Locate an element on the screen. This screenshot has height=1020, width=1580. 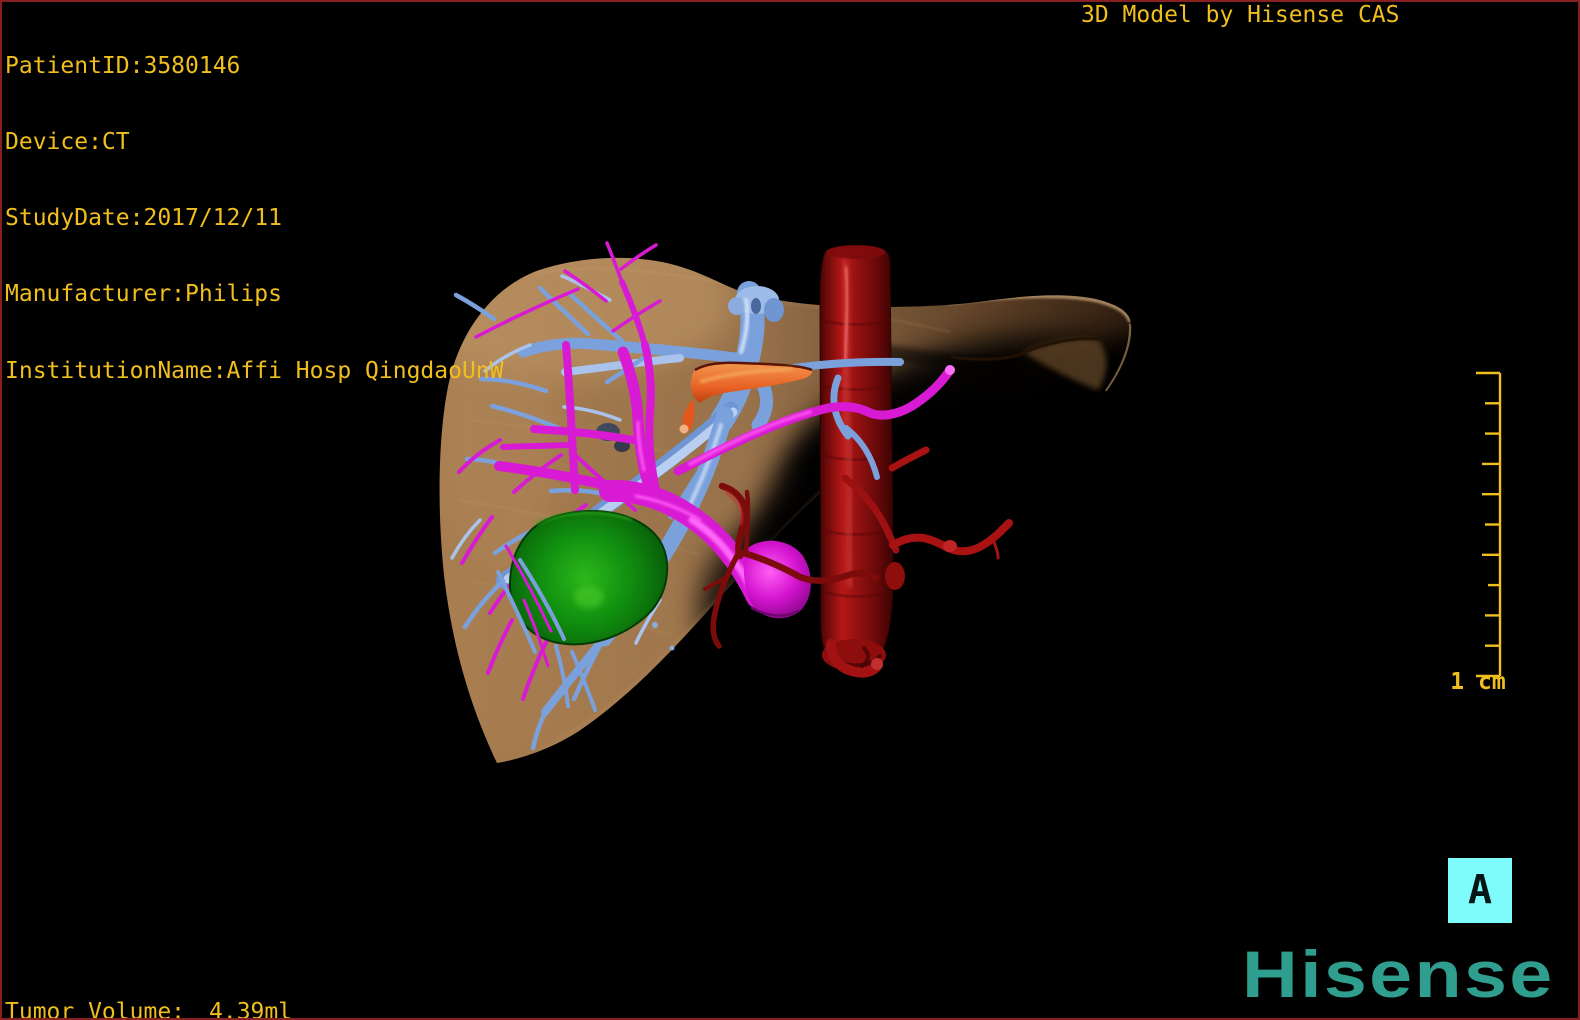
device-line: Device:CT is located at coordinates (67, 142).